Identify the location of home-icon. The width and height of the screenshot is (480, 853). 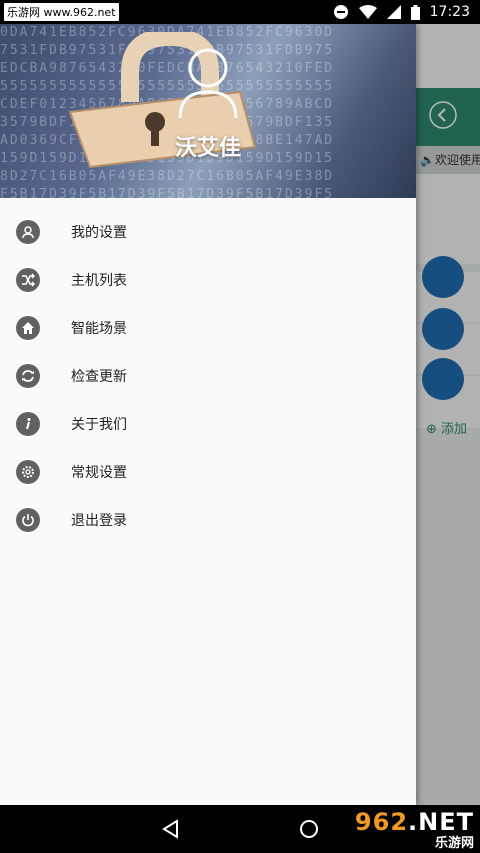
(28, 328).